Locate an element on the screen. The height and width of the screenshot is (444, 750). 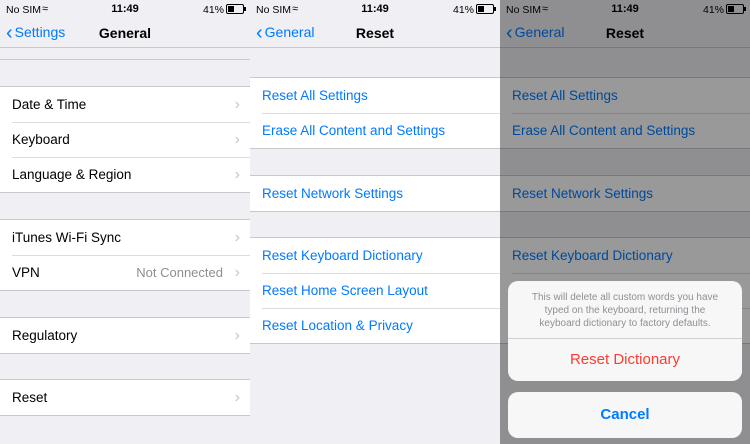
row-itunes-wifi-sync: iTunes Wi-Fi Sync › is located at coordinates (125, 237).